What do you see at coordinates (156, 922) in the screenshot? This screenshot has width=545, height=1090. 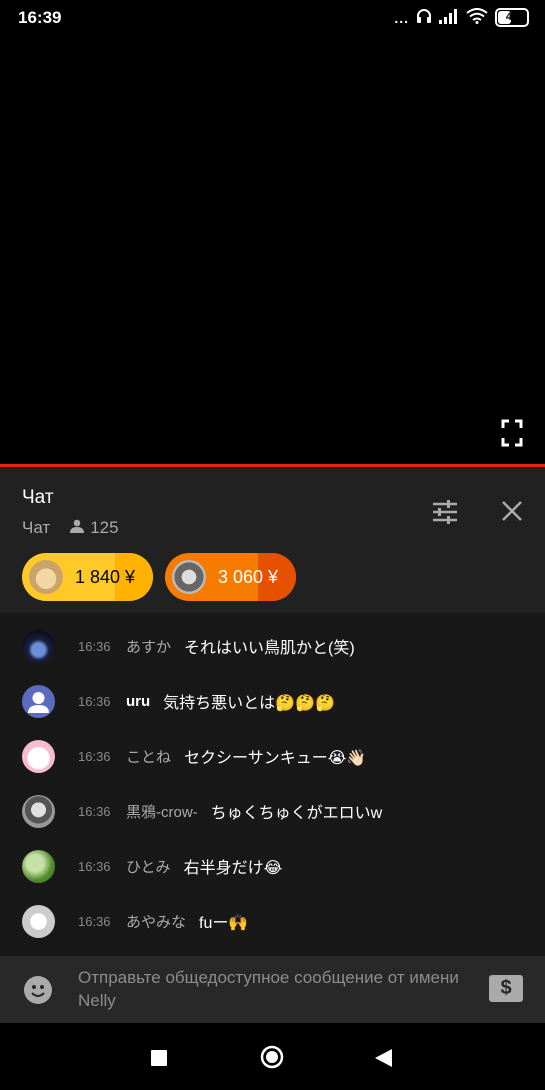 I see `message-author: あやみな` at bounding box center [156, 922].